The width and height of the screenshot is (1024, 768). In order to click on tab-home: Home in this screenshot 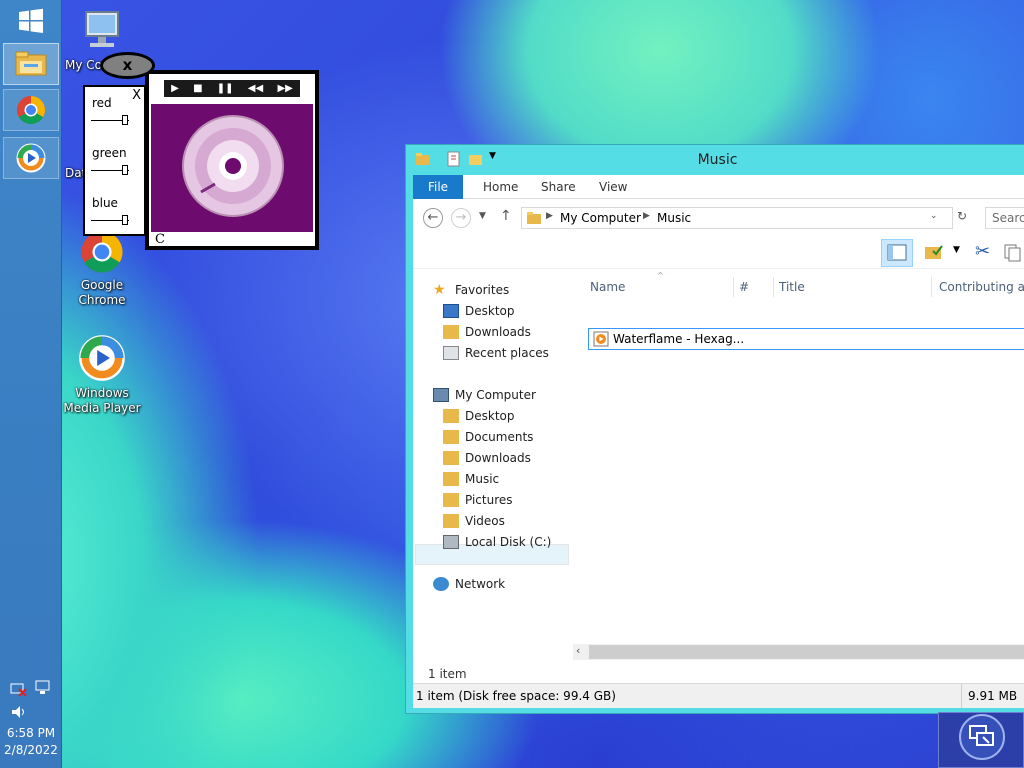, I will do `click(500, 187)`.